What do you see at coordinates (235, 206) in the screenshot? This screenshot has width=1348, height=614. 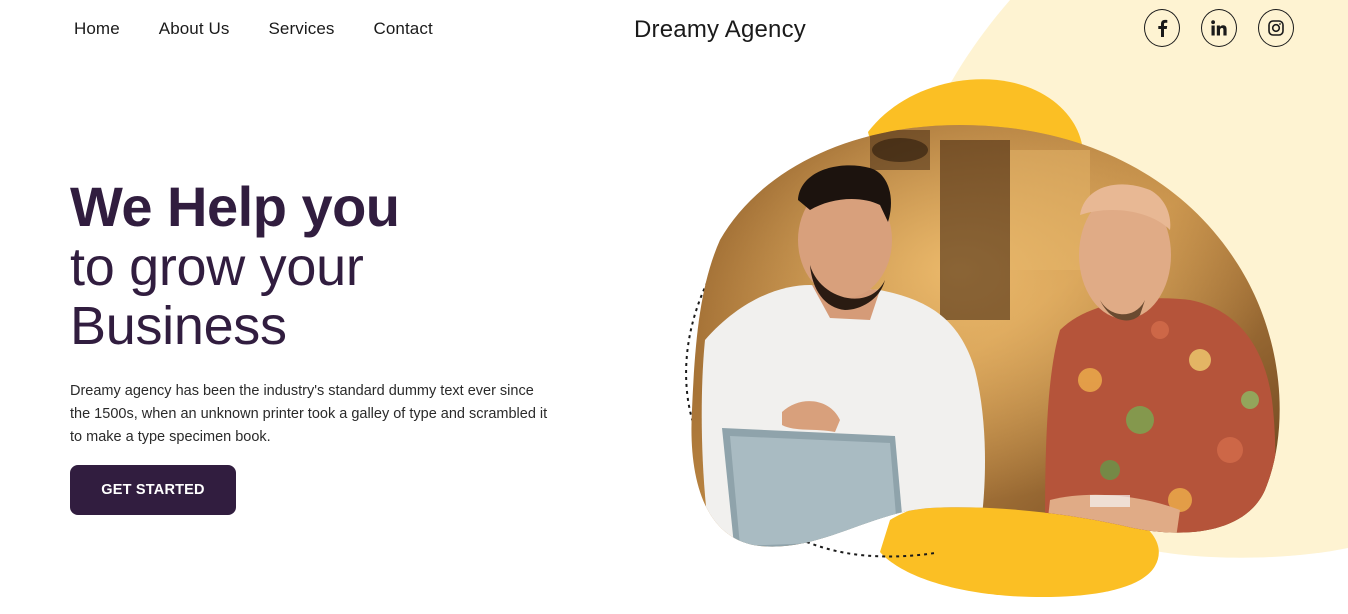 I see `hero-heading-line-1: We Help you` at bounding box center [235, 206].